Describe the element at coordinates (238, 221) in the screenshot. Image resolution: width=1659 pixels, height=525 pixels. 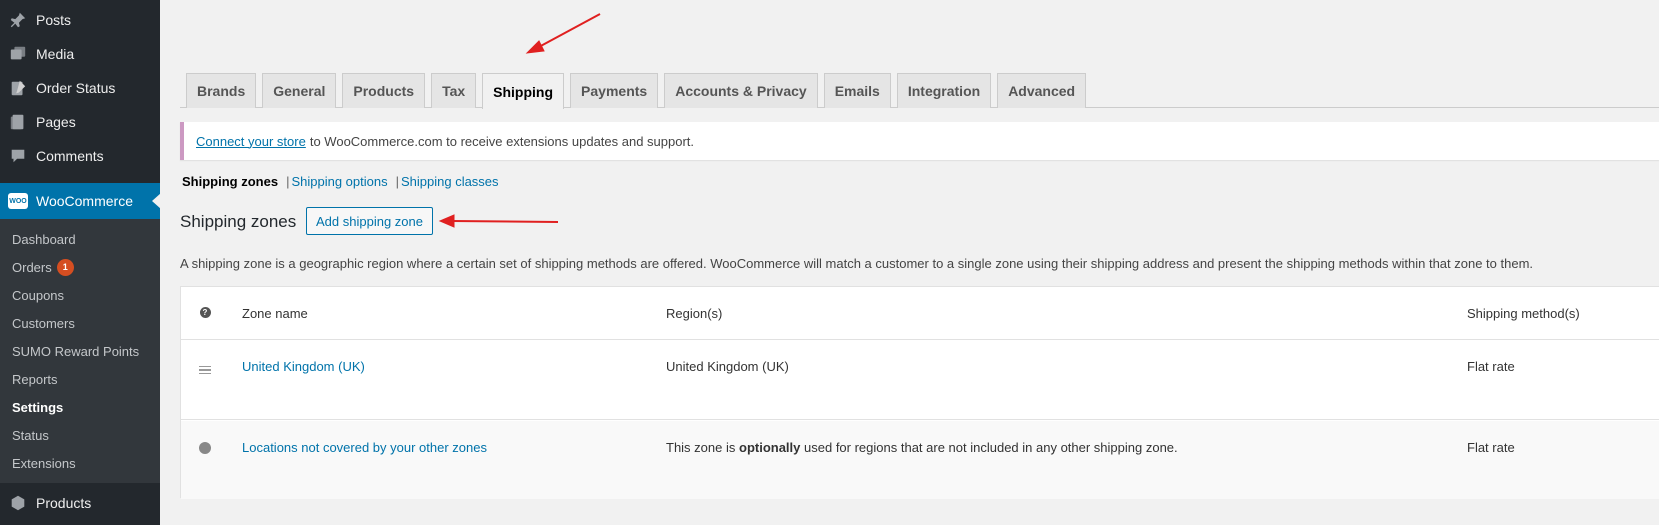
I see `page-title: Shipping zones` at that location.